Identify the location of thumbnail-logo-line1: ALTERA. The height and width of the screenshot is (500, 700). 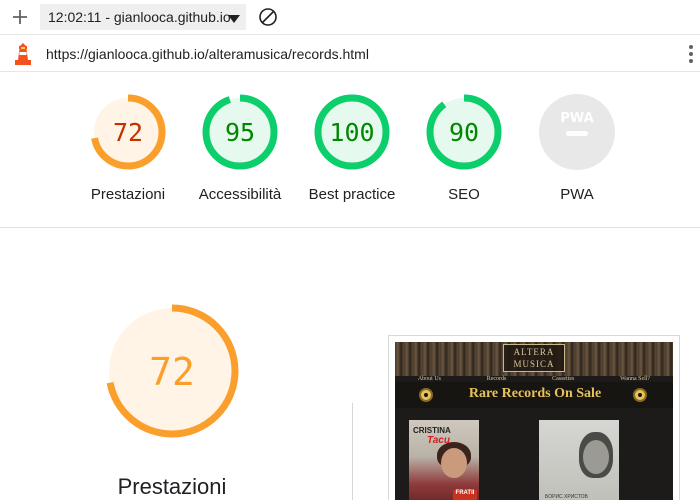
(534, 352).